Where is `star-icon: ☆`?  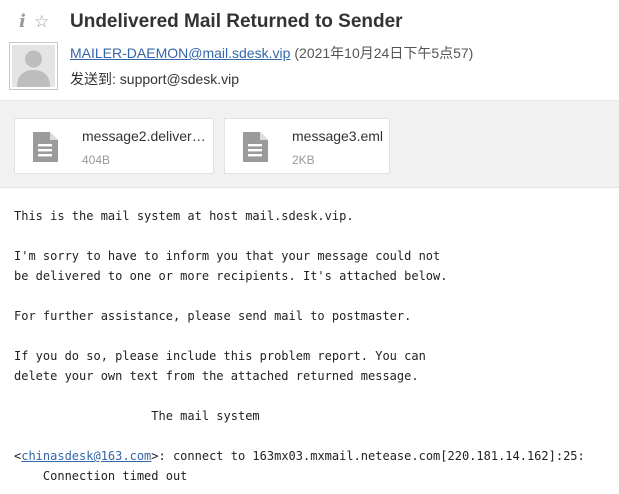
star-icon: ☆ is located at coordinates (41, 22).